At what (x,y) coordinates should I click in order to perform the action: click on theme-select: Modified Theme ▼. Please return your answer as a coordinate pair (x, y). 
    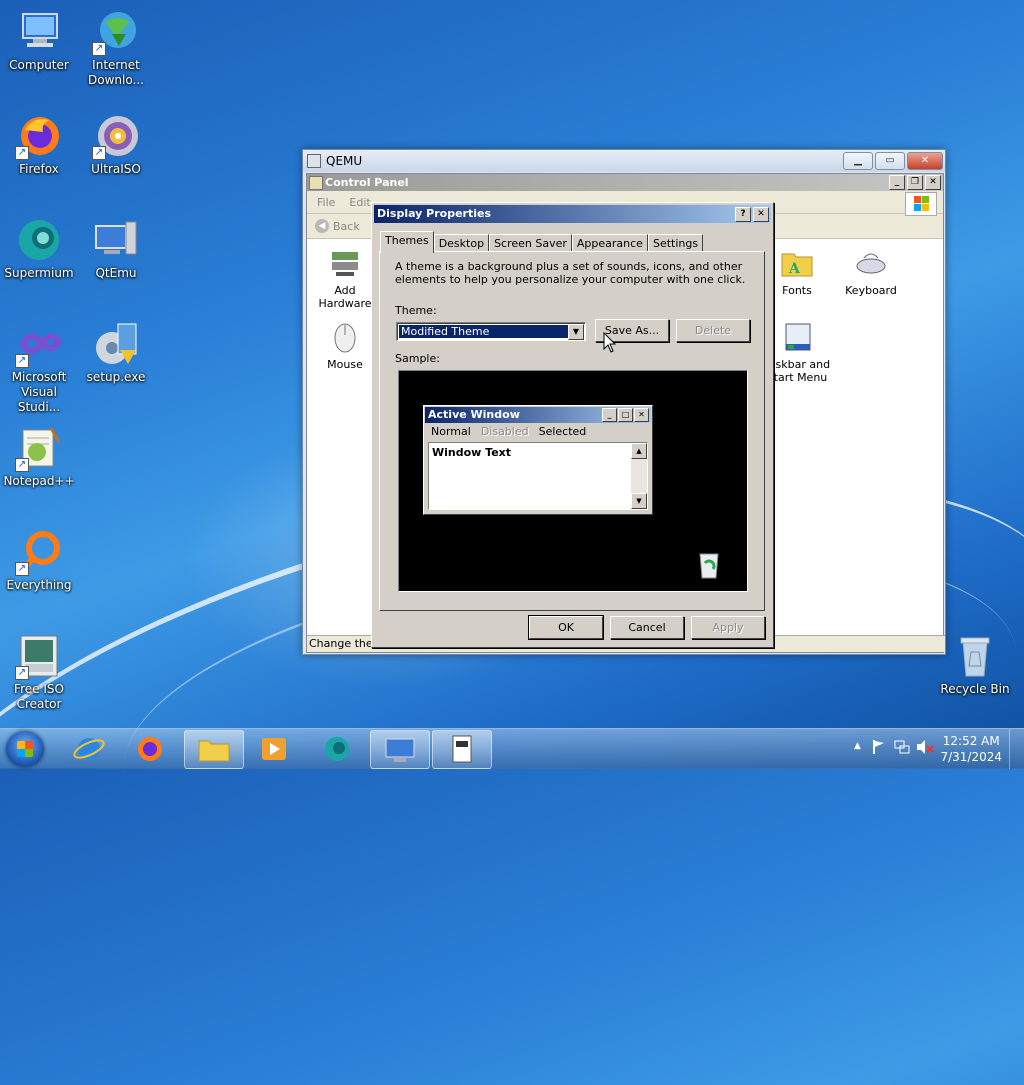
    Looking at the image, I should click on (491, 331).